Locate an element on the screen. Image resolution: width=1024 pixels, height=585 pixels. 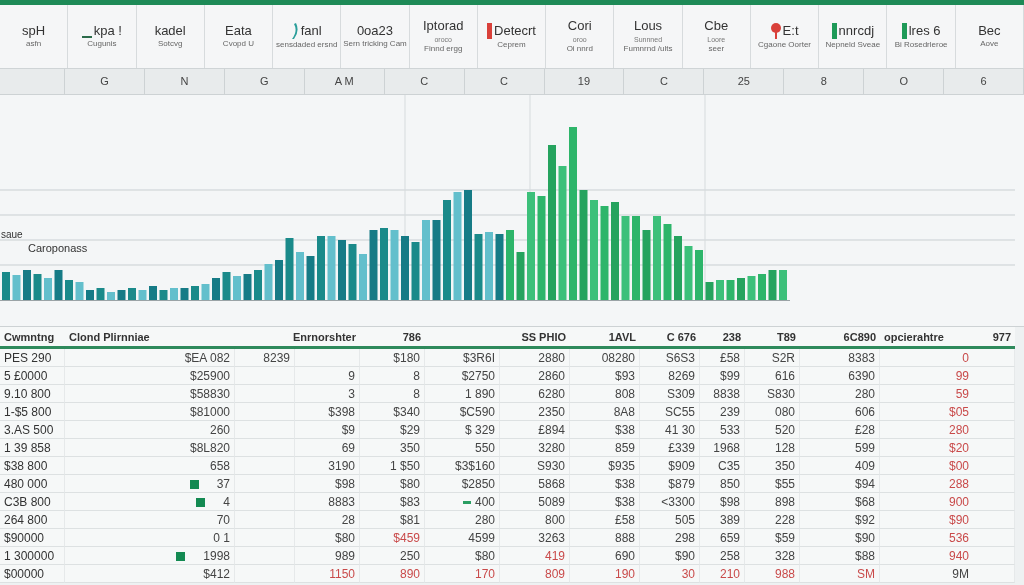
column-header: A M is located at coordinates (344, 81).